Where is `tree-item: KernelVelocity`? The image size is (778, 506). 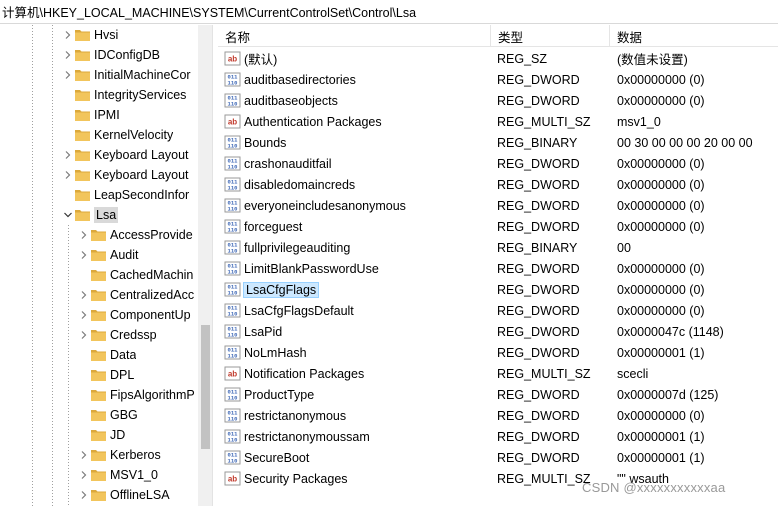
tree-item: KernelVelocity is located at coordinates (99, 135).